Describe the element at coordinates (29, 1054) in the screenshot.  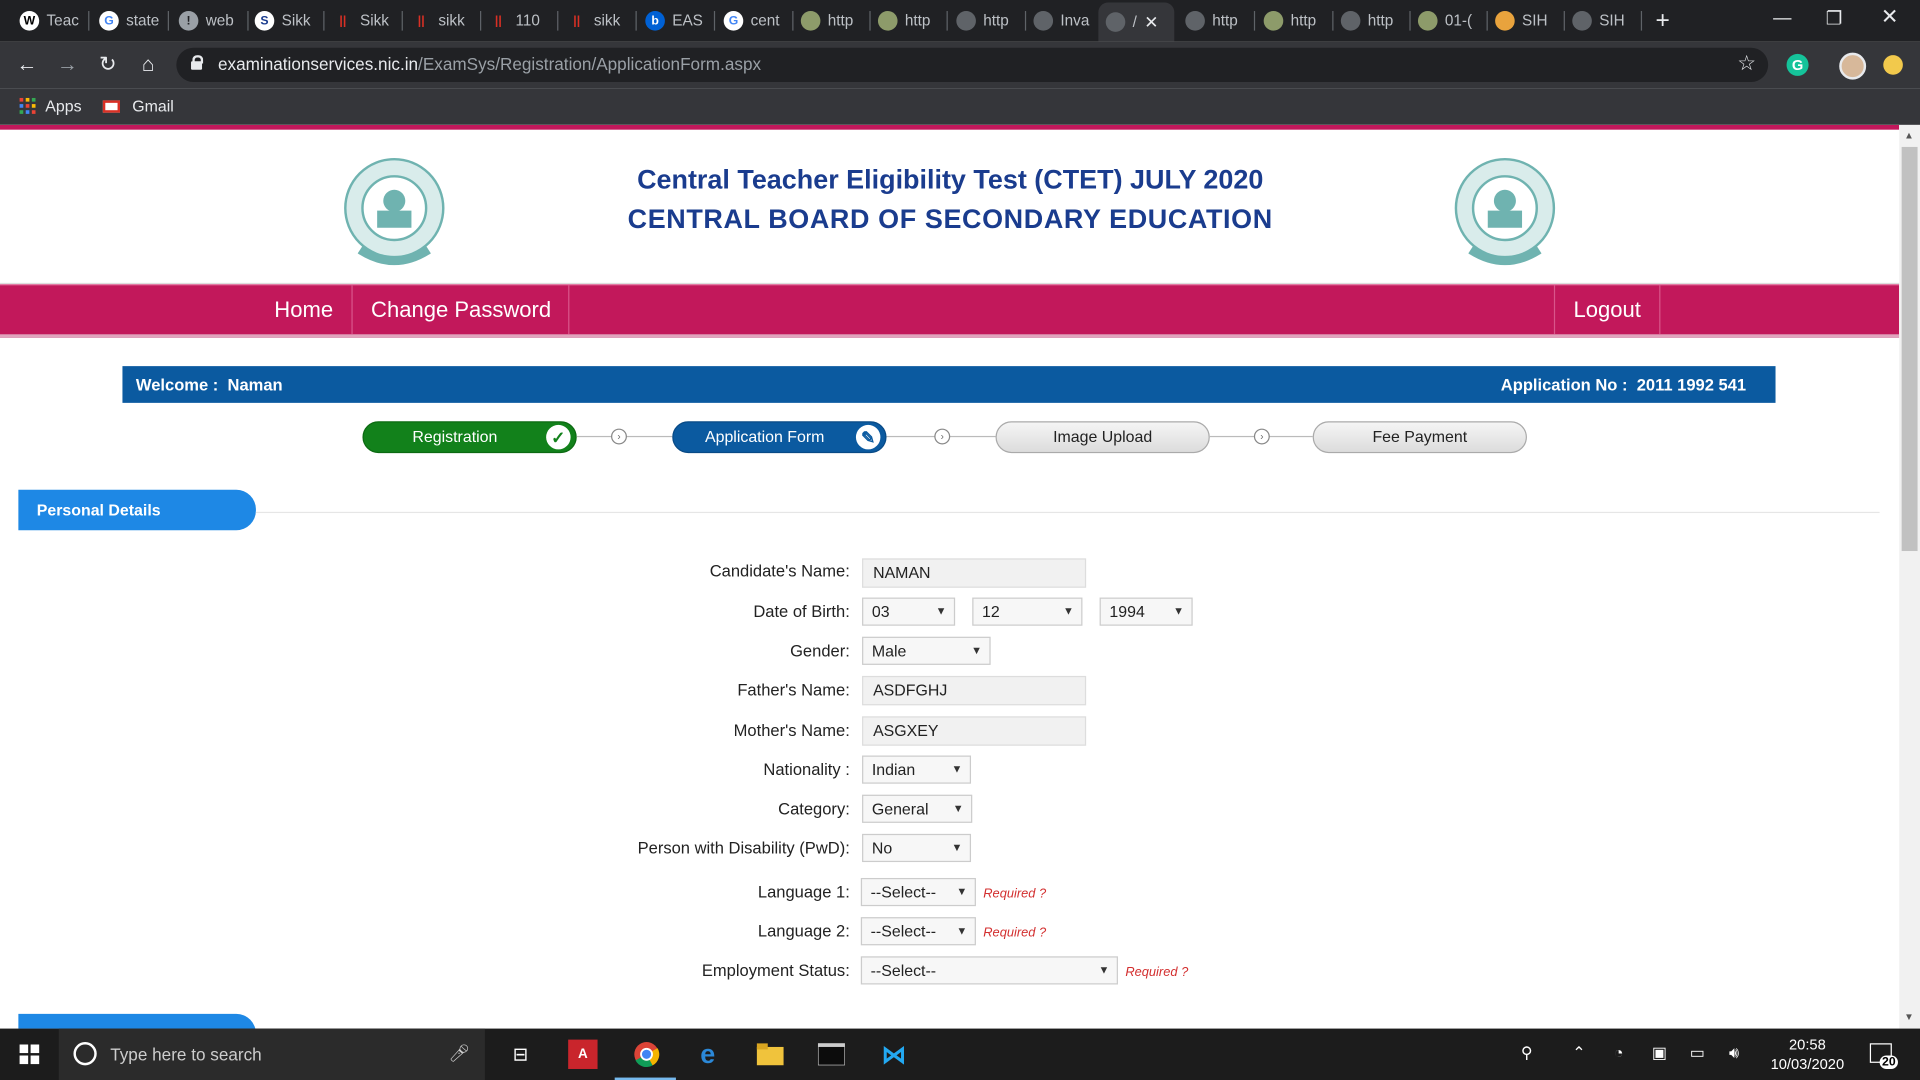
I see `windows-start-icon` at that location.